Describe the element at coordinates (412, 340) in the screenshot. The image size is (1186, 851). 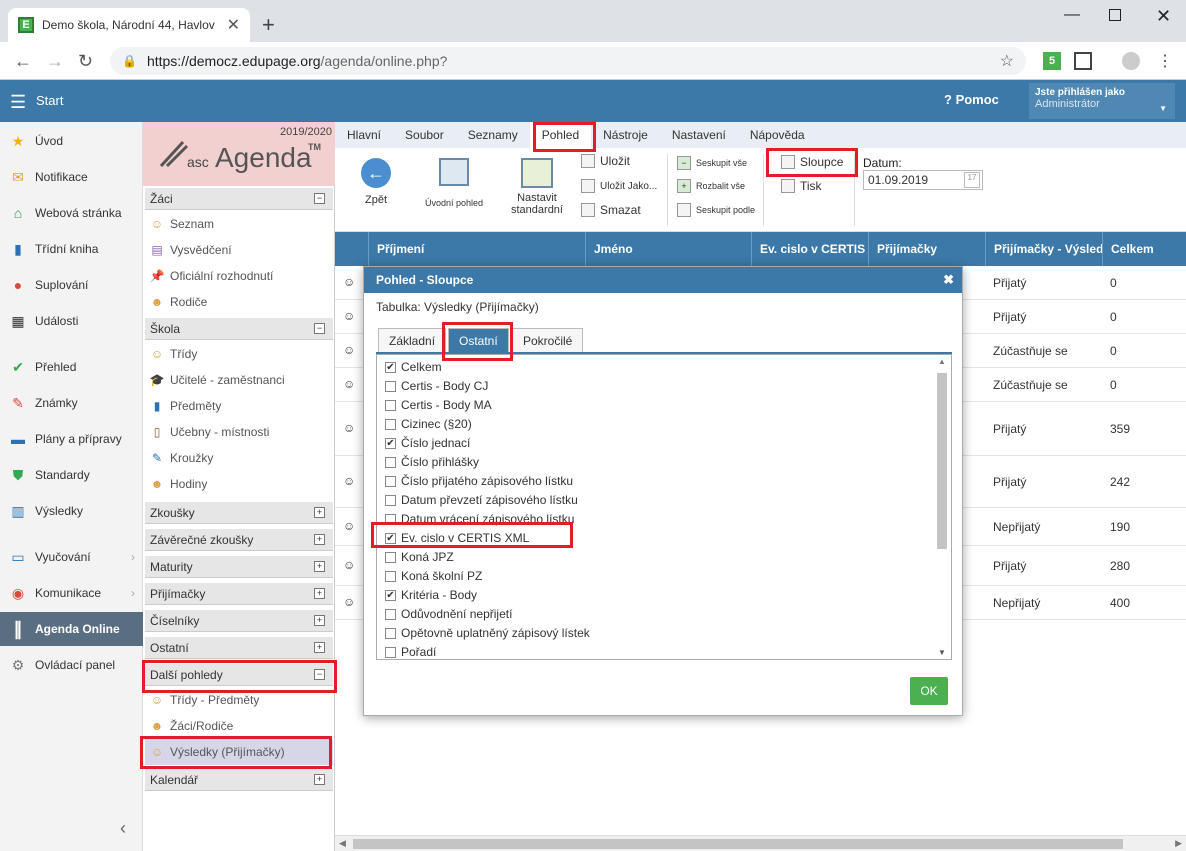
I see `tab-zakladni: Základní` at that location.